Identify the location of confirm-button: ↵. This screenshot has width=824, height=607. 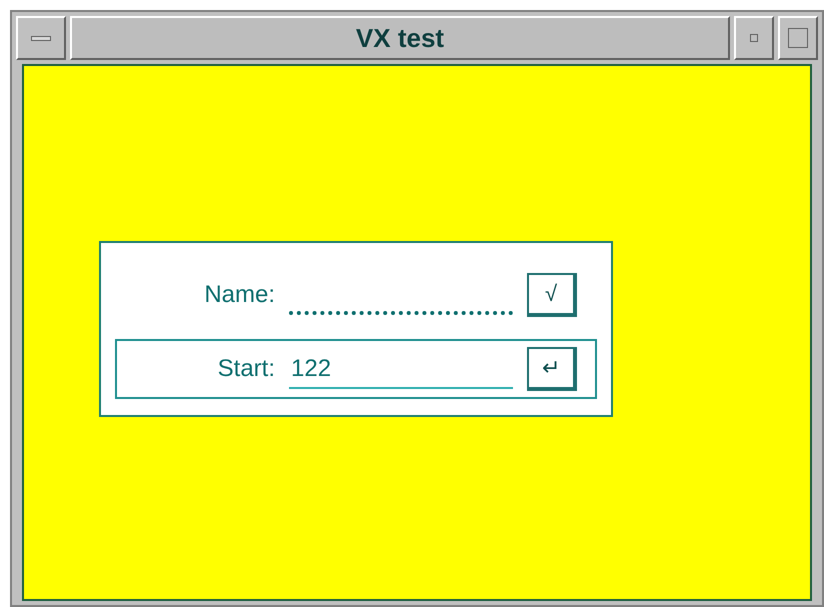
(552, 368).